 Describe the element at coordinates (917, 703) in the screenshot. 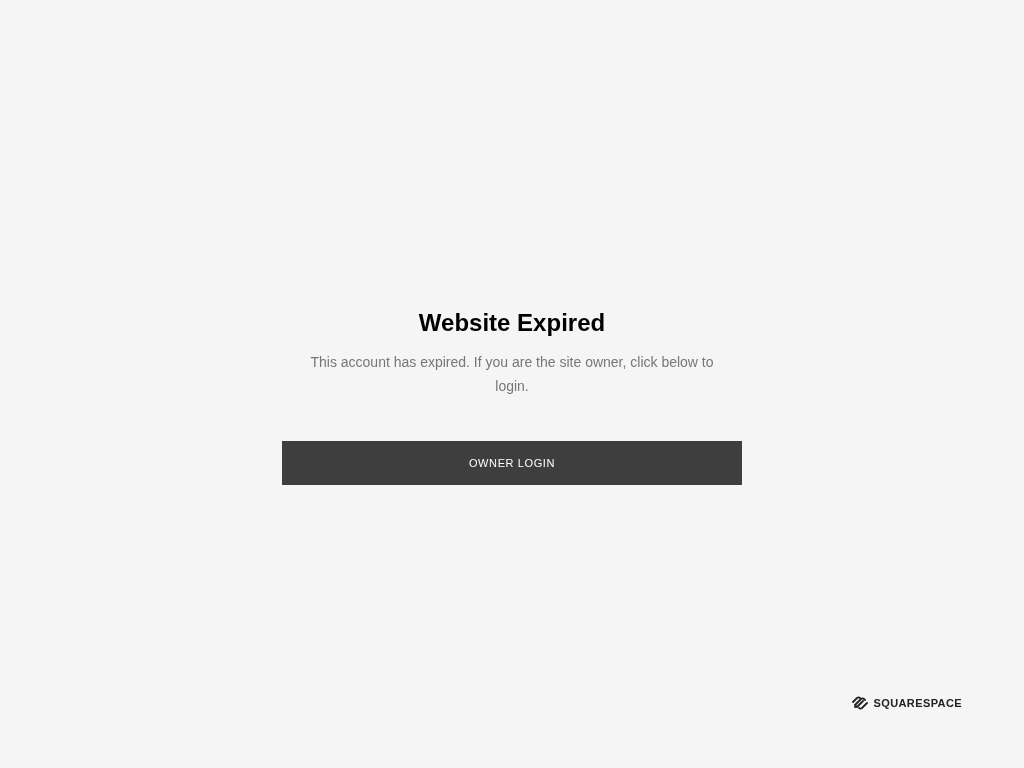

I see `brand-name: SQUARESPACE` at that location.